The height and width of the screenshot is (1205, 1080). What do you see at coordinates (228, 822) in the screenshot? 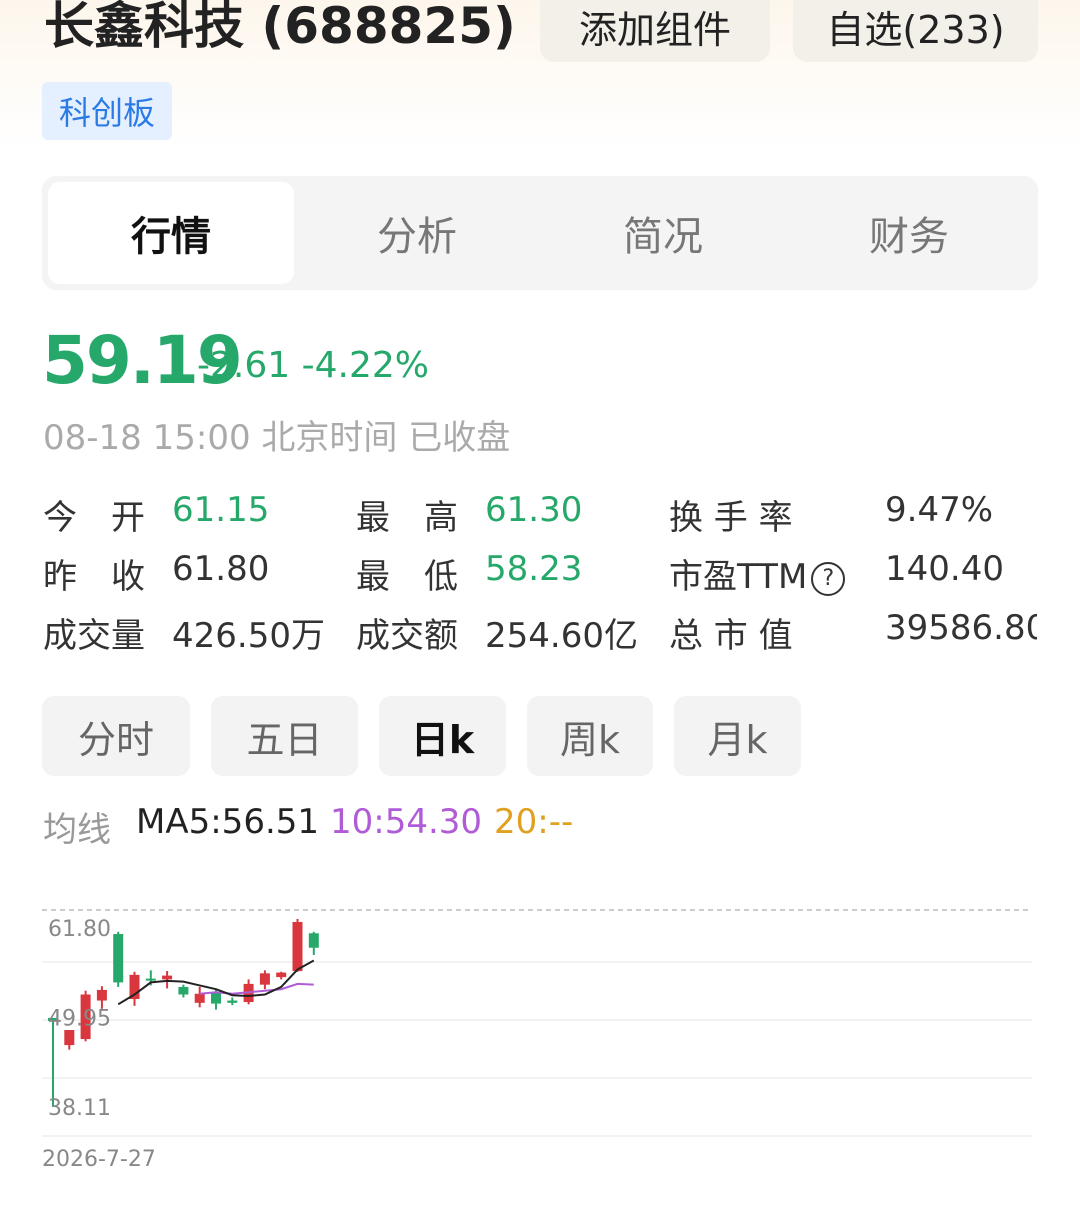
I see `ma5-value: MA5:56.51` at bounding box center [228, 822].